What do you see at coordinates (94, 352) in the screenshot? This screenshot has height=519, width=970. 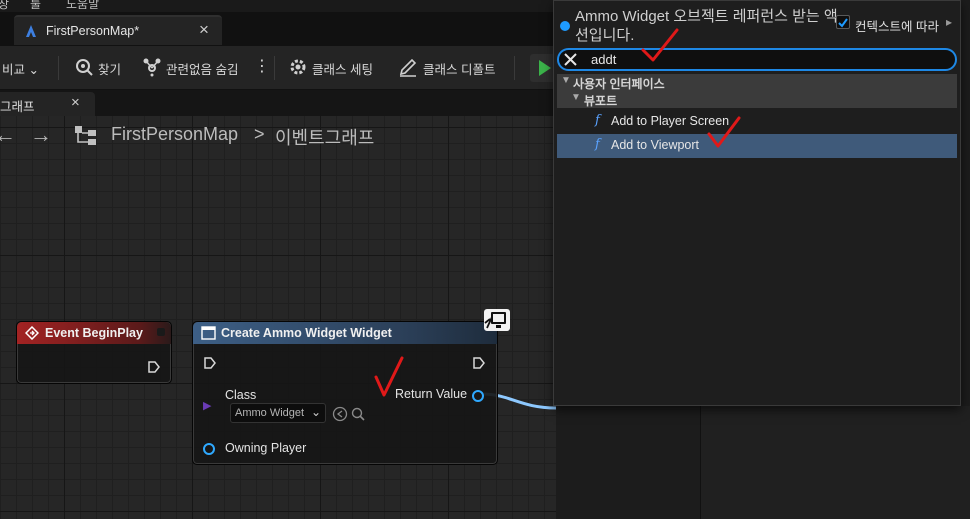 I see `event-beginplay-node: Event BeginPlay` at bounding box center [94, 352].